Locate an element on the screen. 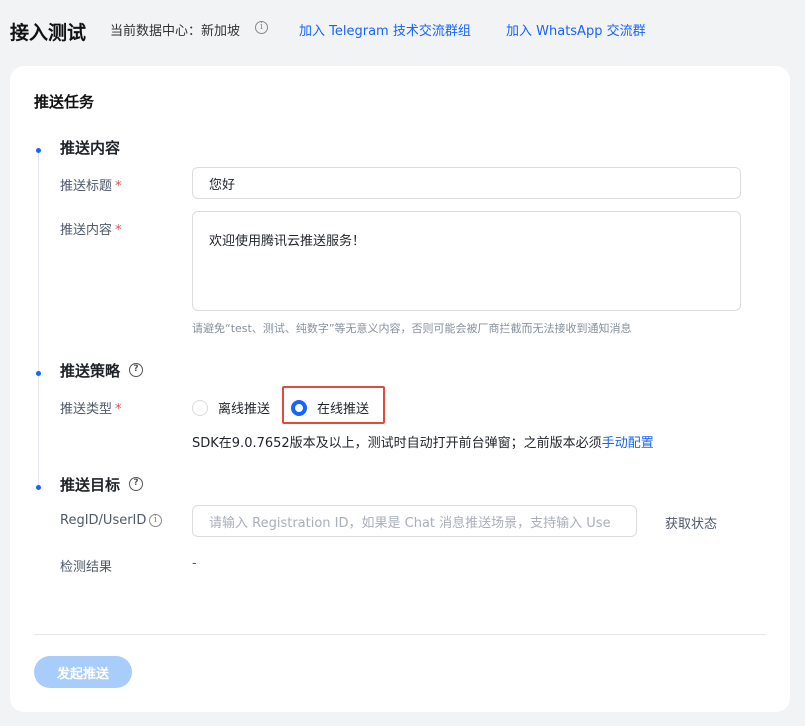 This screenshot has width=805, height=726. page-title: 接入测试 is located at coordinates (48, 33).